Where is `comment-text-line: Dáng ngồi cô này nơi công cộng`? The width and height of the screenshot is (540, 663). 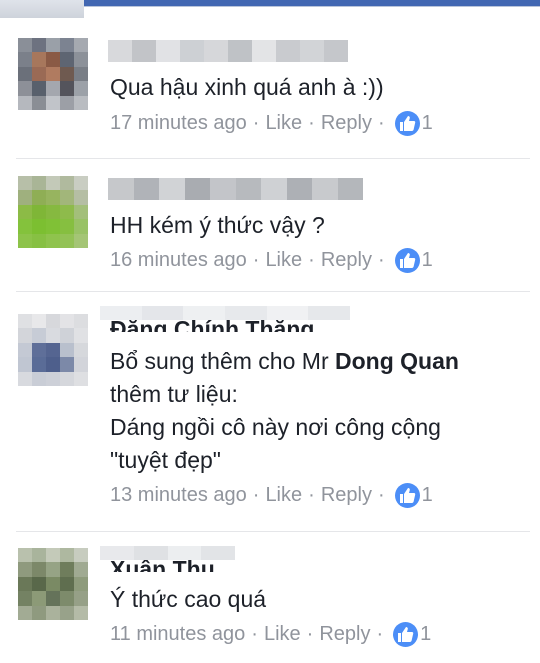
comment-text-line: Dáng ngồi cô này nơi công cộng is located at coordinates (275, 427).